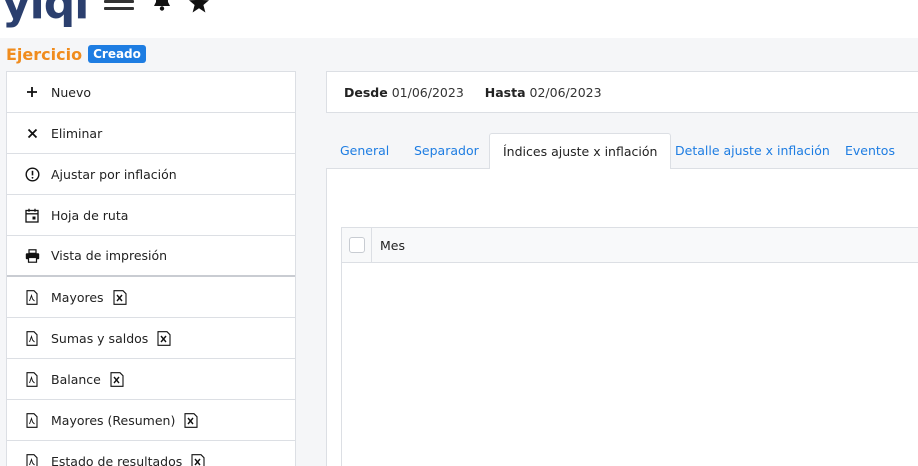 Image resolution: width=918 pixels, height=466 pixels. Describe the element at coordinates (151, 133) in the screenshot. I see `sidebar-item-eliminar: Eliminar` at that location.